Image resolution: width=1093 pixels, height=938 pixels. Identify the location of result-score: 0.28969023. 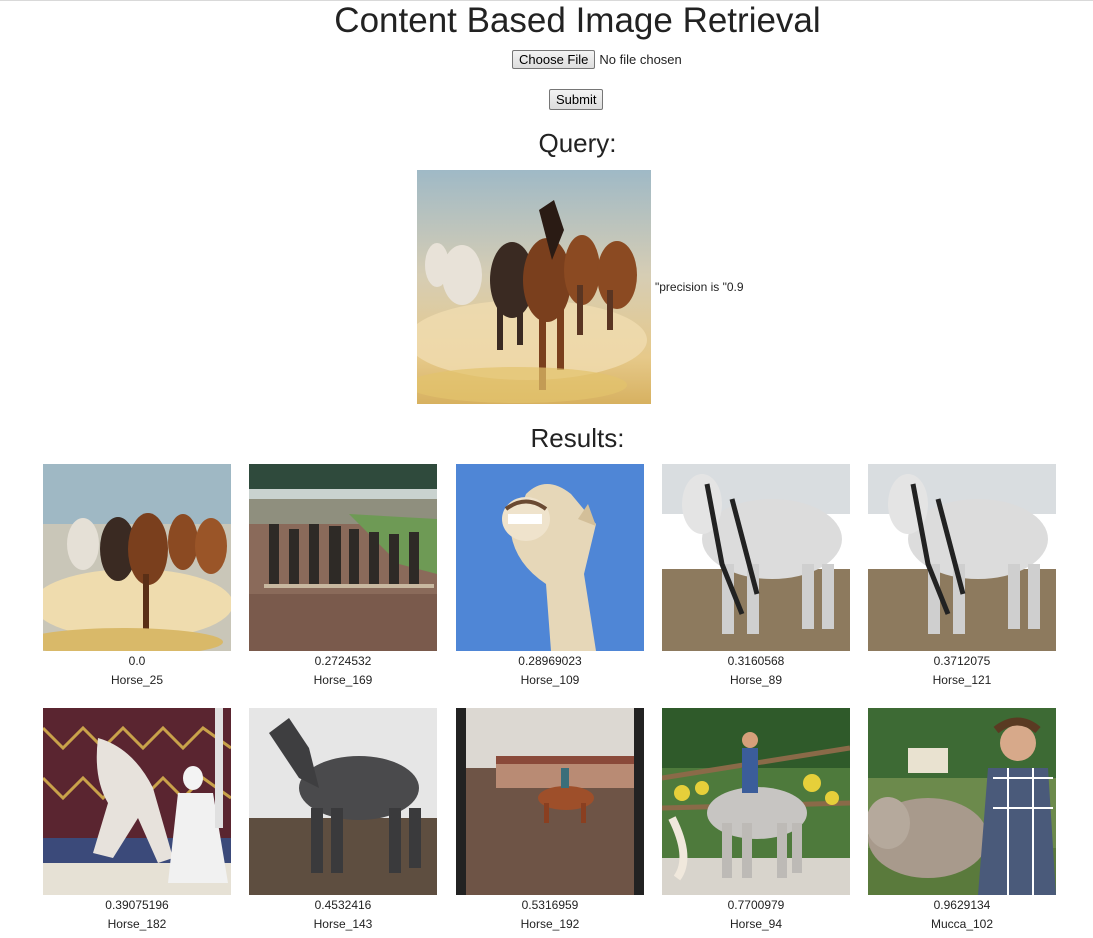
(550, 661).